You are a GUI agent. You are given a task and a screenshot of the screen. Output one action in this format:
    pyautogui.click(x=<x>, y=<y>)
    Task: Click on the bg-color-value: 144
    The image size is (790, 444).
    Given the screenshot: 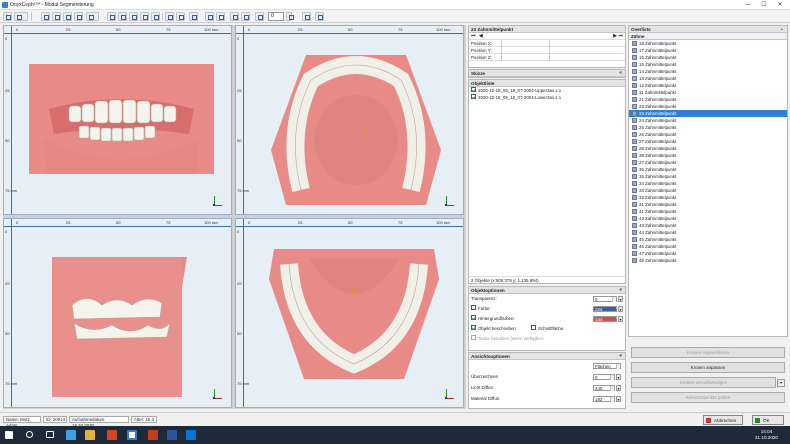 What is the action you would take?
    pyautogui.click(x=605, y=319)
    